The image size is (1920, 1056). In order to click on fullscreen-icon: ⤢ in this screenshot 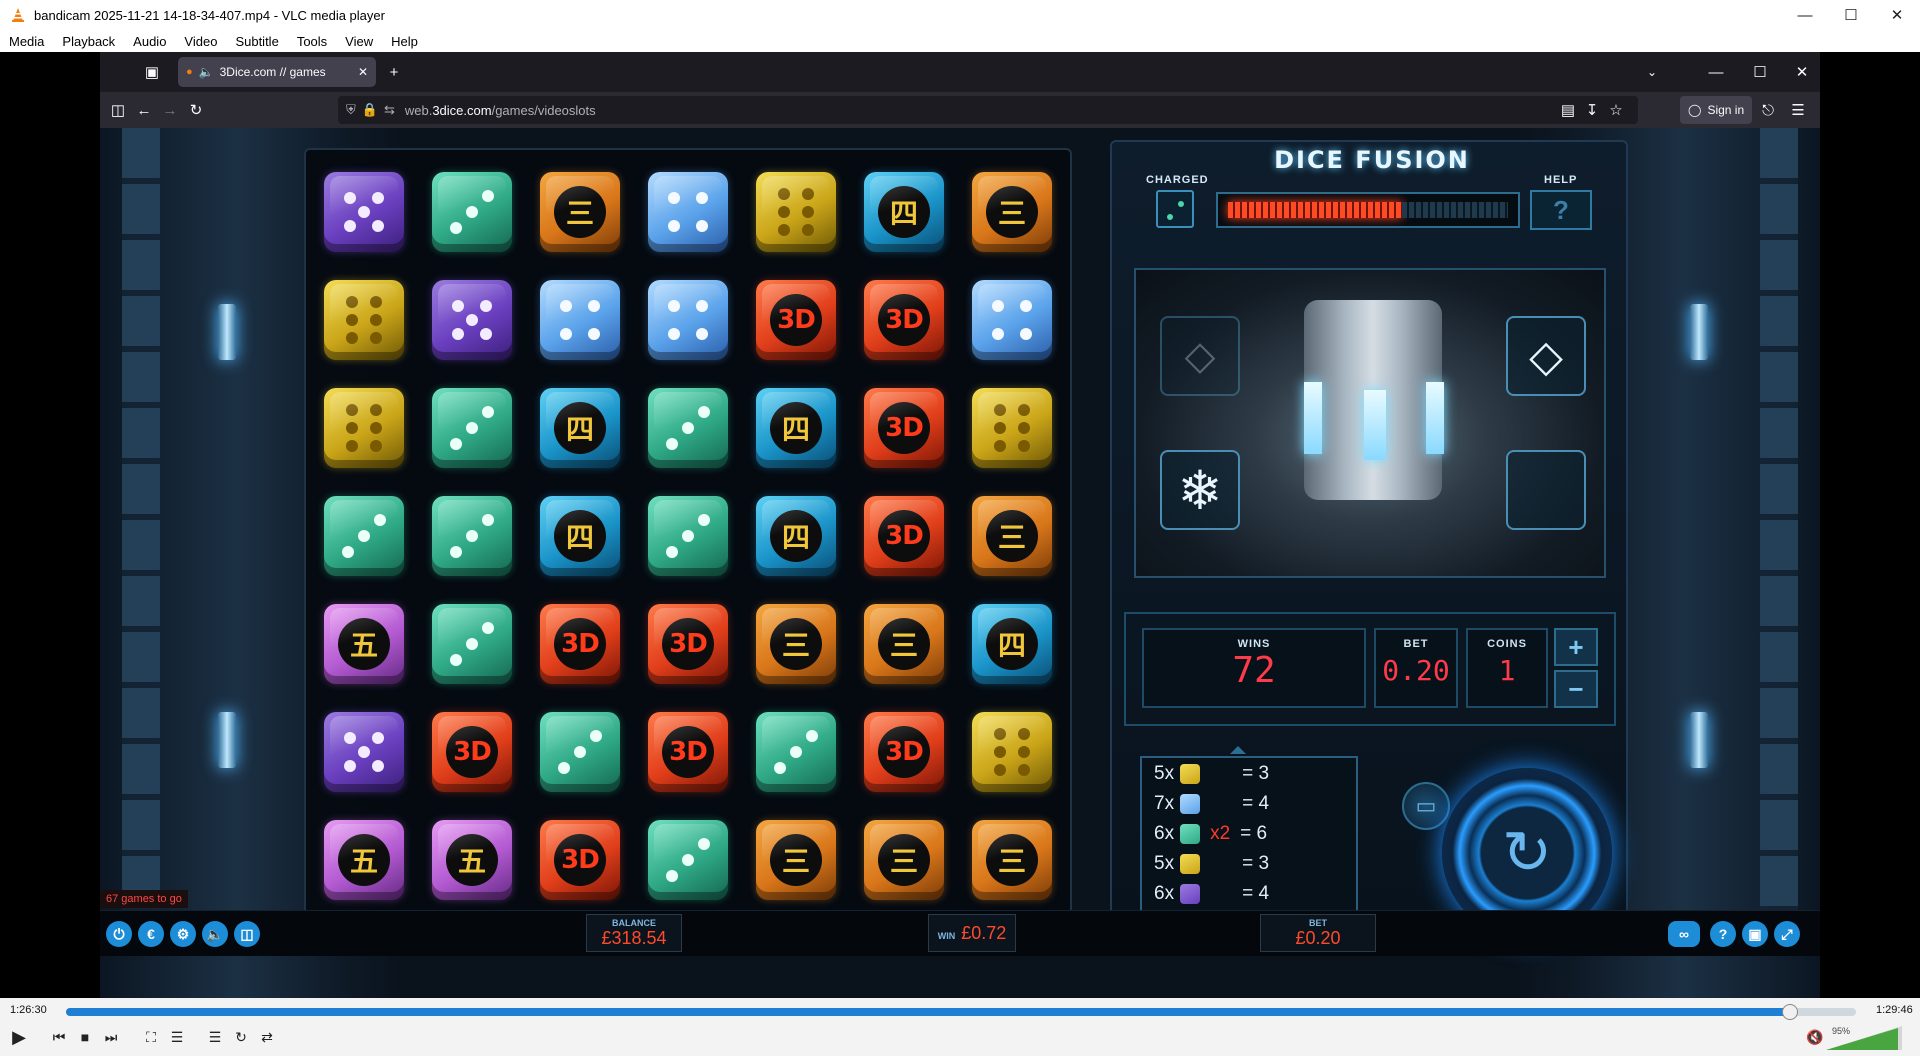, I will do `click(1787, 934)`.